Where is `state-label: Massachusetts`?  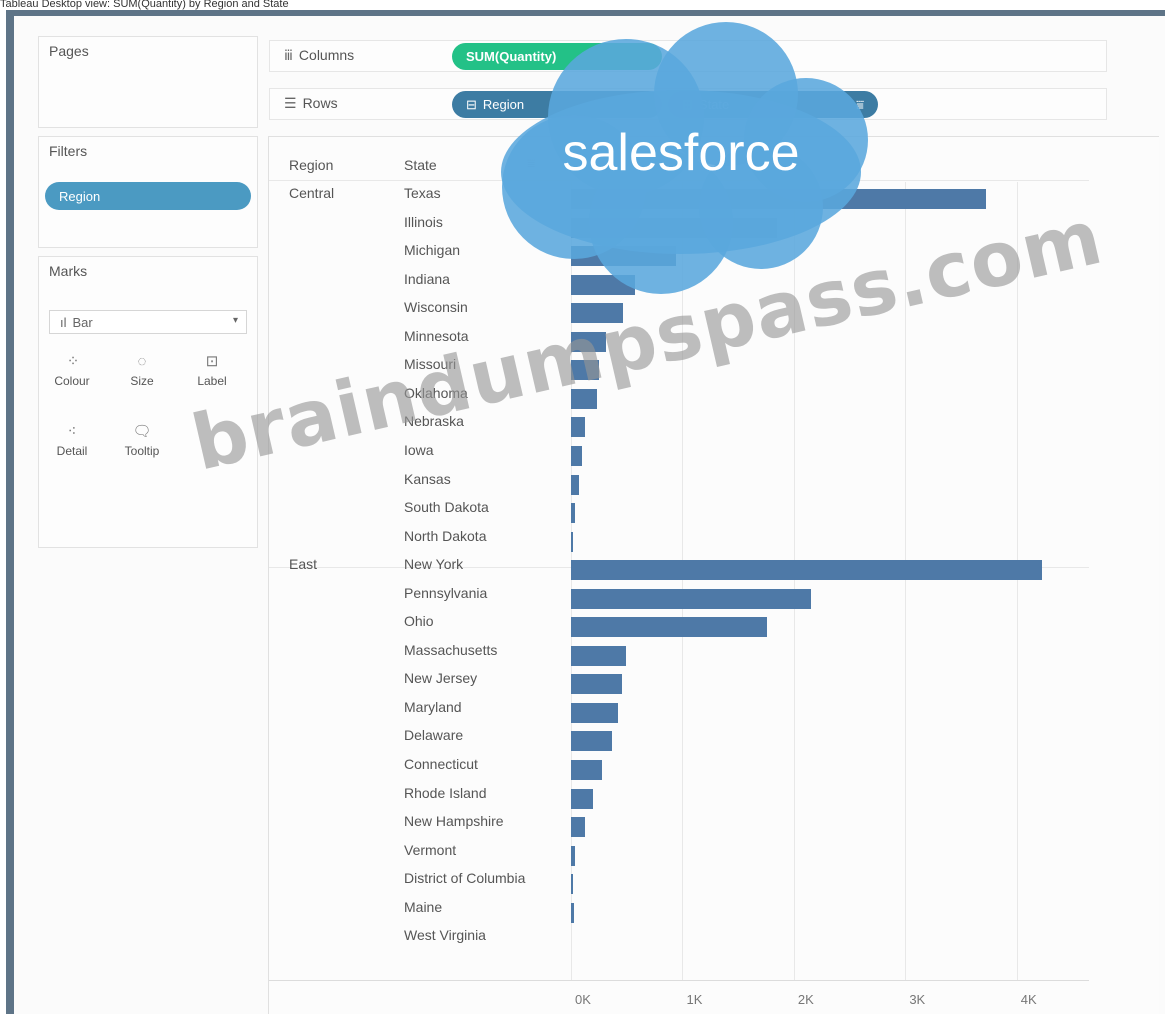 state-label: Massachusetts is located at coordinates (451, 649).